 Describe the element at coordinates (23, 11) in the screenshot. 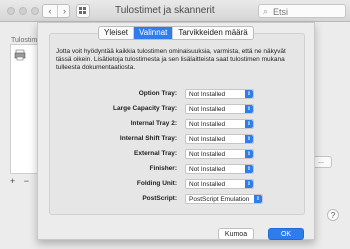

I see `minimize-window-icon` at that location.